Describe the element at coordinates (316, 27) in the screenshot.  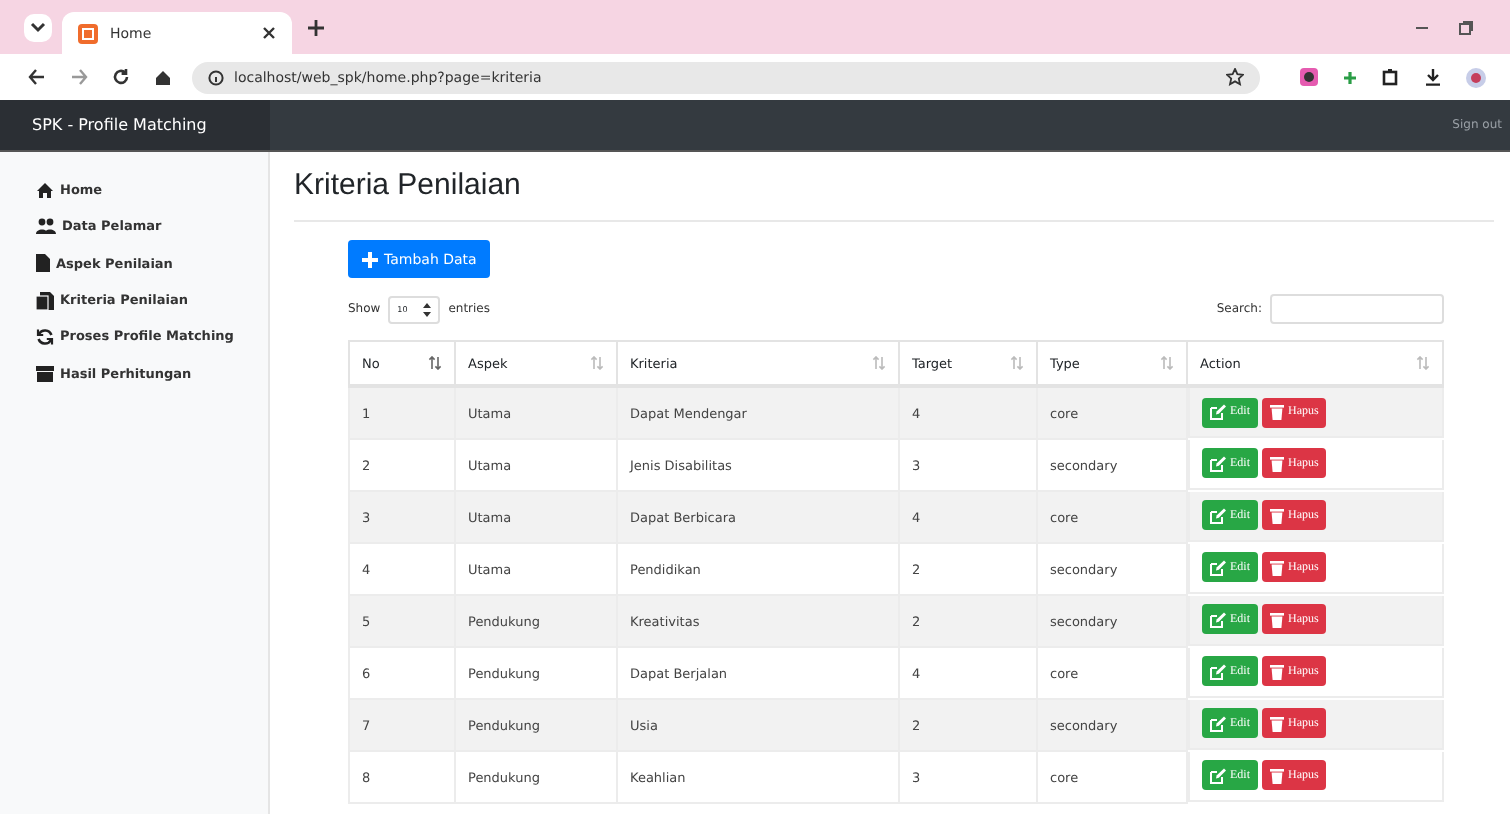
I see `new-tab-icon` at that location.